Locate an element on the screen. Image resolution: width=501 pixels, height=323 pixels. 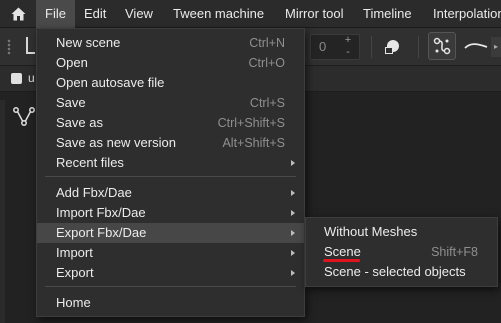
menu-timeline: Timeline is located at coordinates (387, 14).